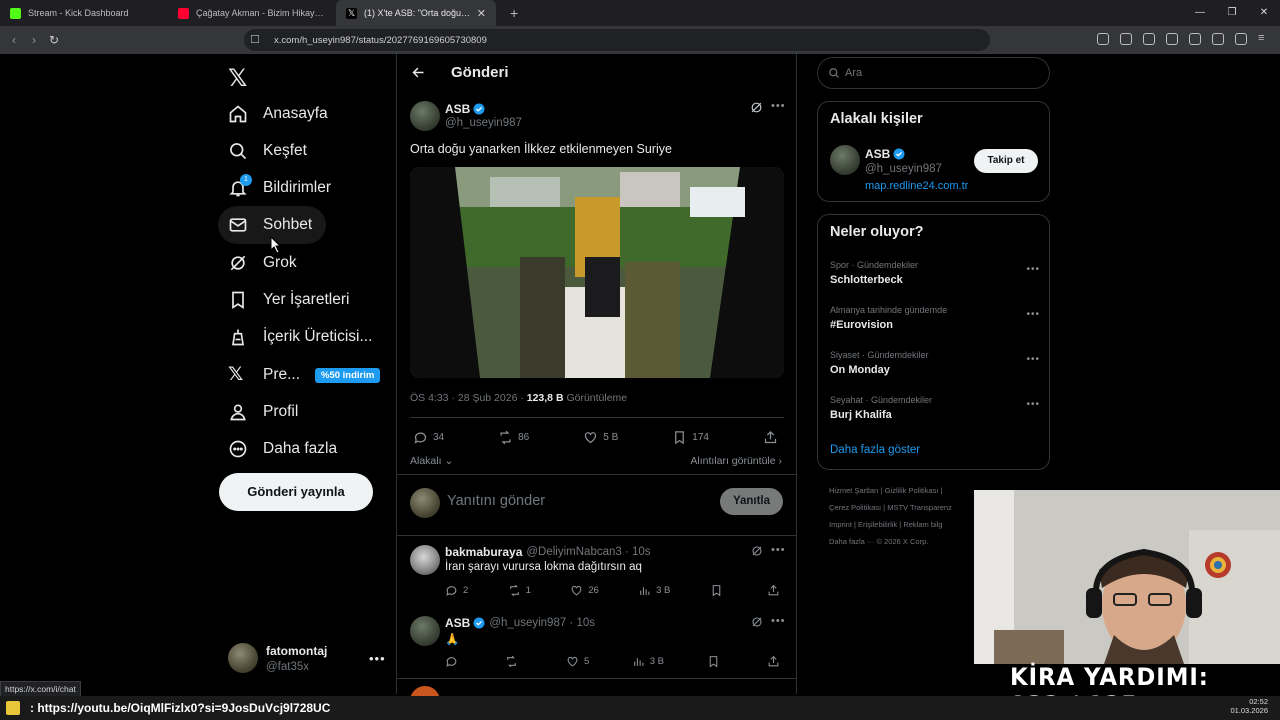 This screenshot has height=720, width=1280. Describe the element at coordinates (418, 72) in the screenshot. I see `back-arrow-icon` at that location.